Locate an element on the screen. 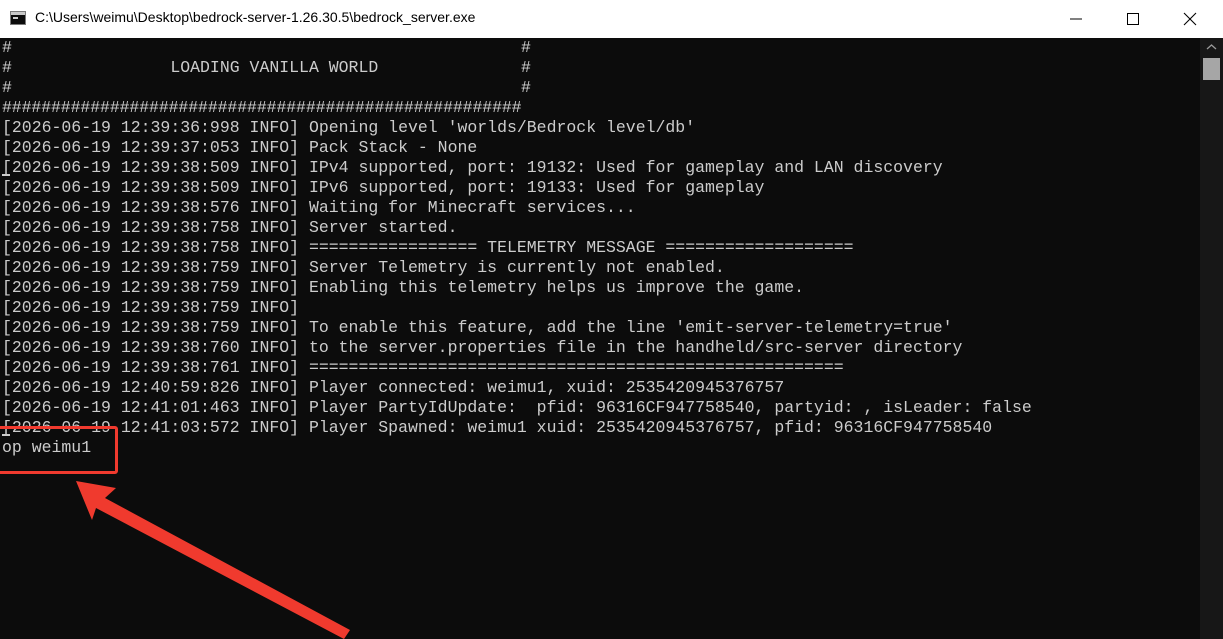 This screenshot has width=1223, height=639. minimize-icon is located at coordinates (1076, 19).